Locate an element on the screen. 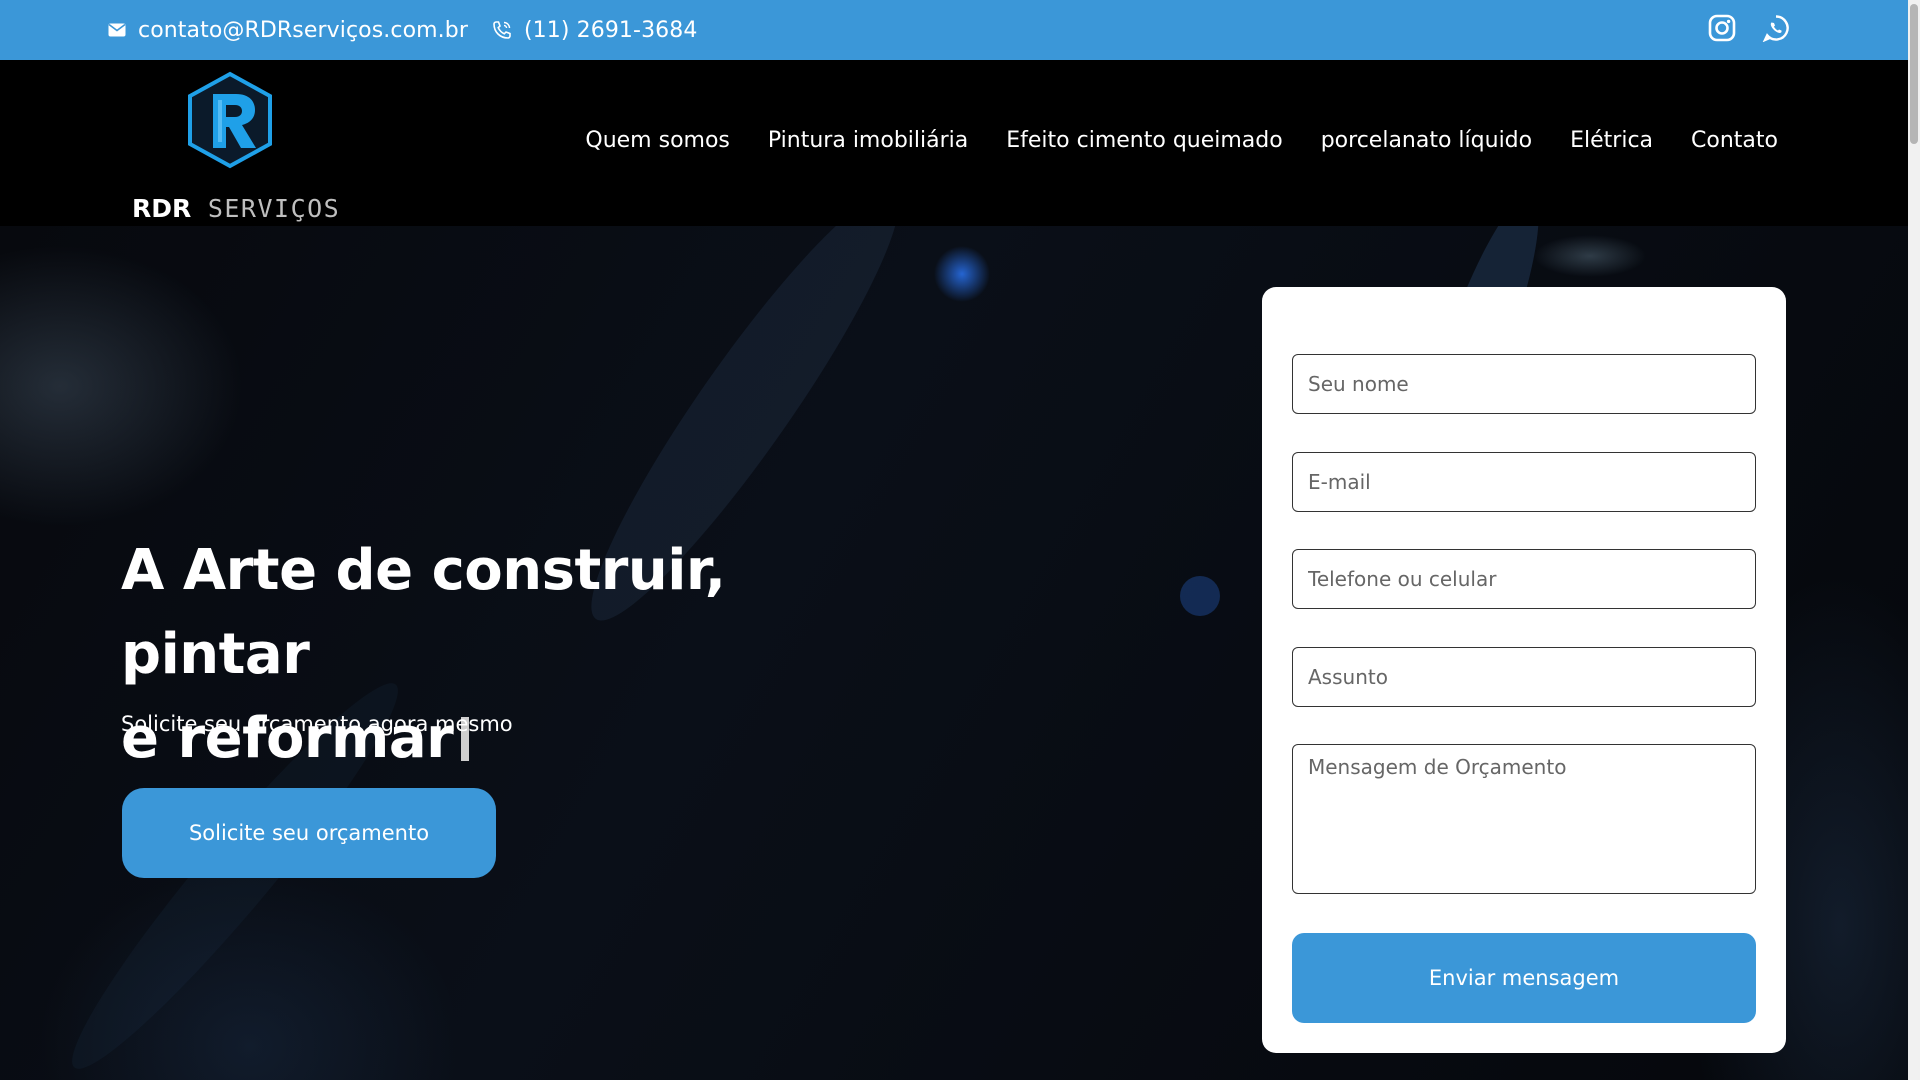  logo: RDR SERVIÇOS is located at coordinates (234, 146).